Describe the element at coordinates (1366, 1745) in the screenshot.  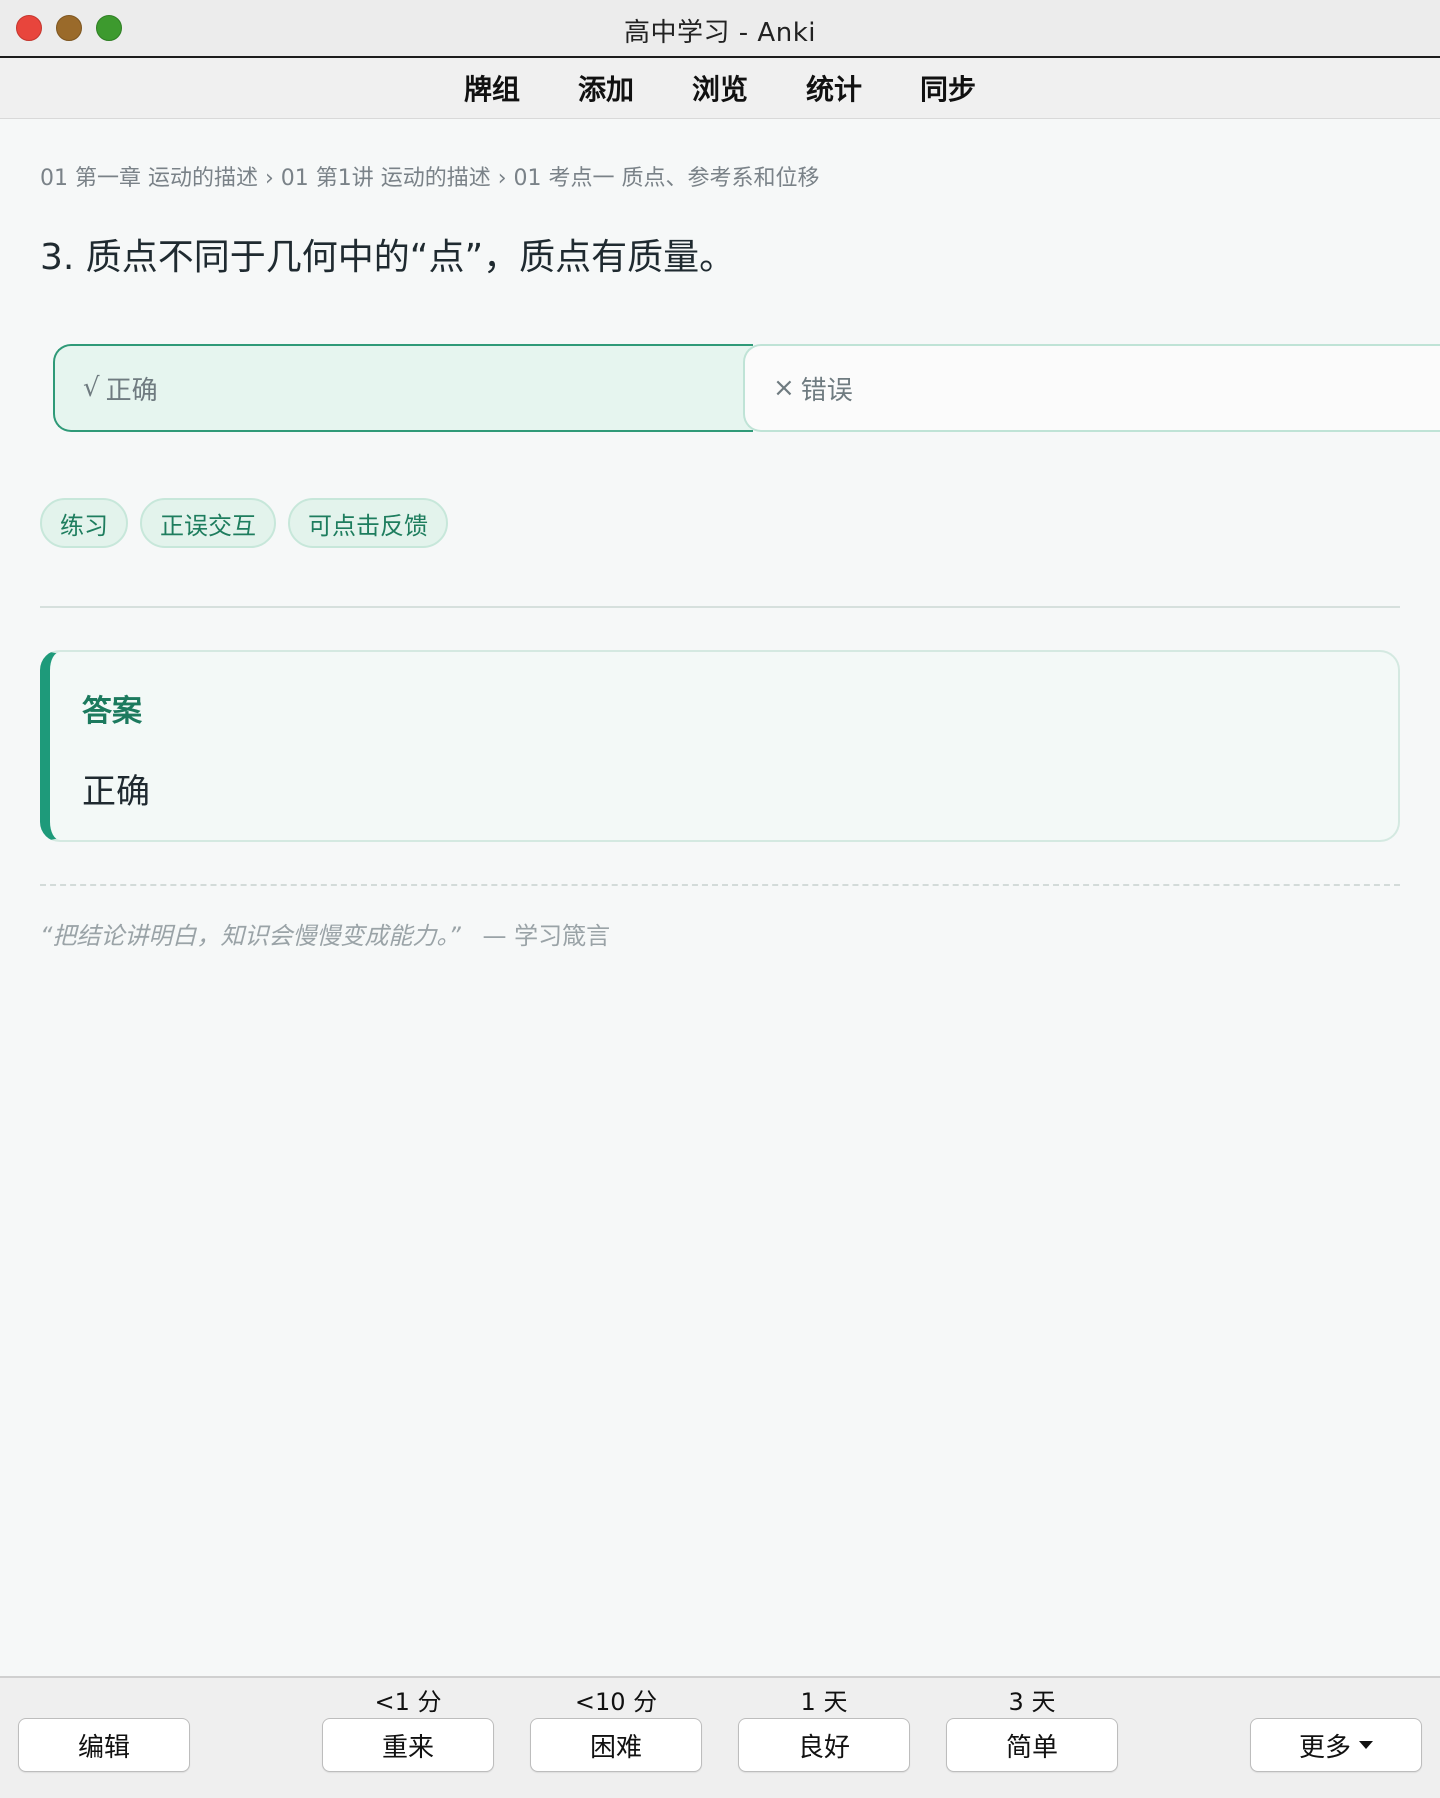
I see `caret-down-icon` at that location.